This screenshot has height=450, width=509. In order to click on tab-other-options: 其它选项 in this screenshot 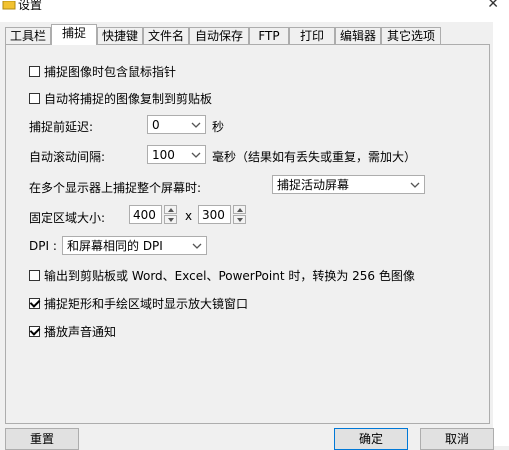, I will do `click(411, 35)`.